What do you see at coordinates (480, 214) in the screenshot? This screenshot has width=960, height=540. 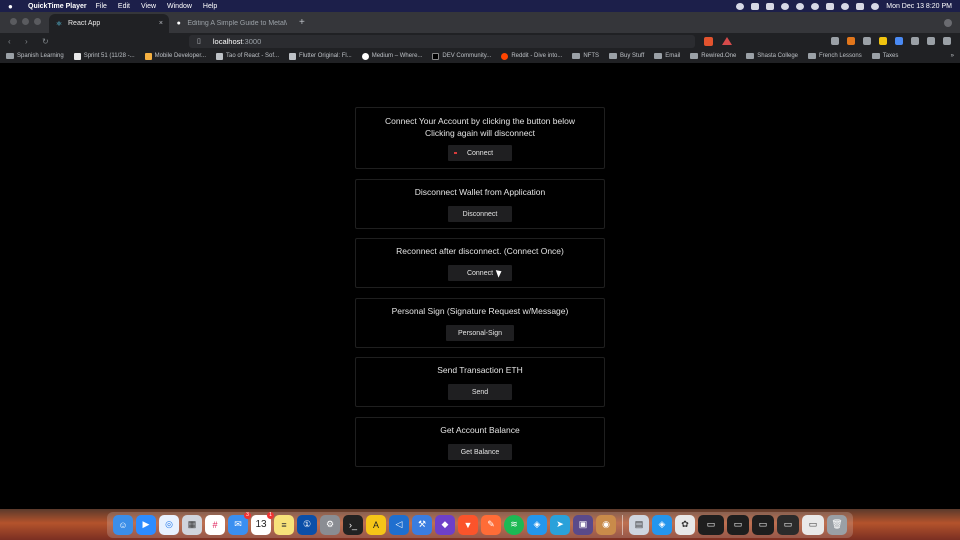 I see `disconnect-button: Disconnect` at bounding box center [480, 214].